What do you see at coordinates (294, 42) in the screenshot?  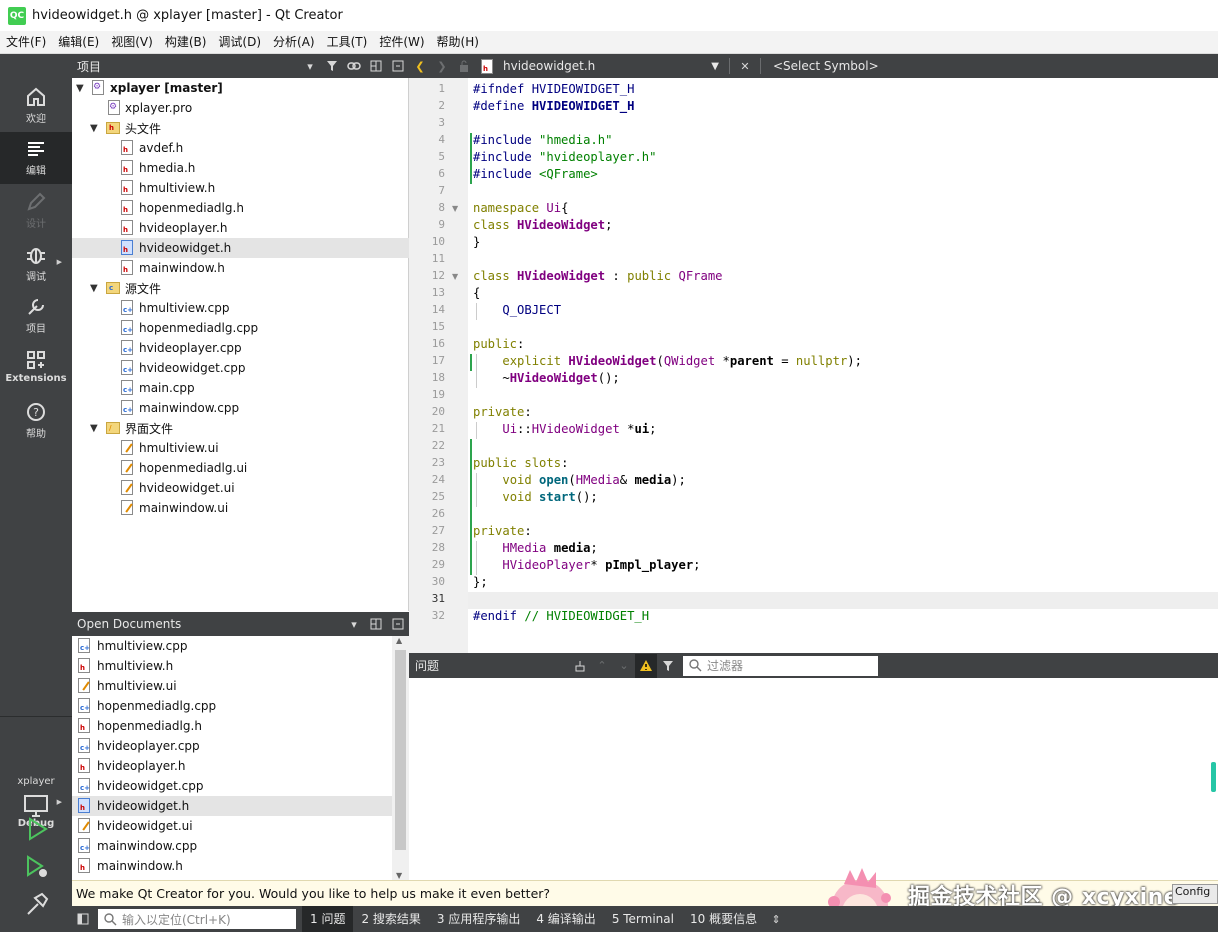 I see `menu-analyze: 分析(A)` at bounding box center [294, 42].